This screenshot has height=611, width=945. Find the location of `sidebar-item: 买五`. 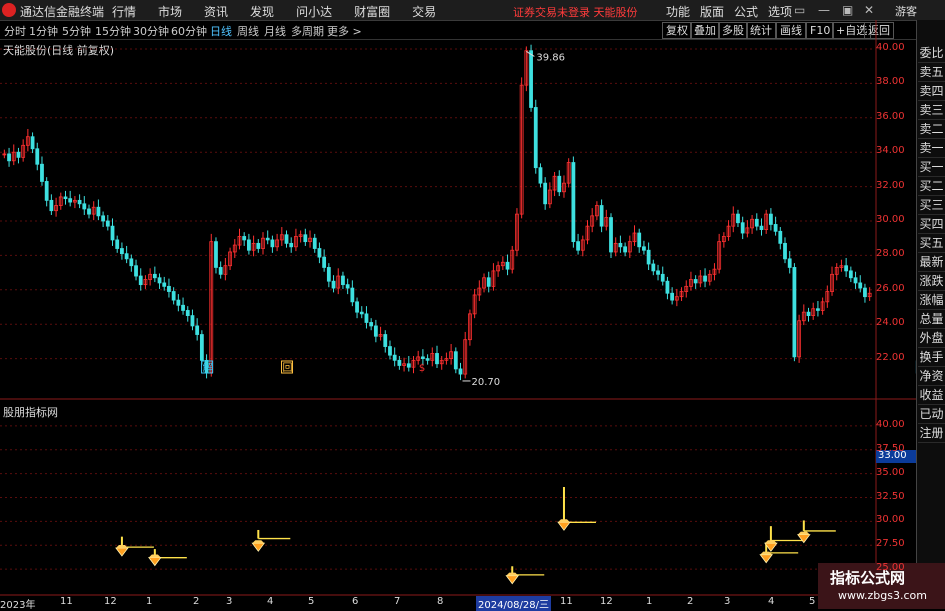

sidebar-item: 买五 is located at coordinates (931, 243).